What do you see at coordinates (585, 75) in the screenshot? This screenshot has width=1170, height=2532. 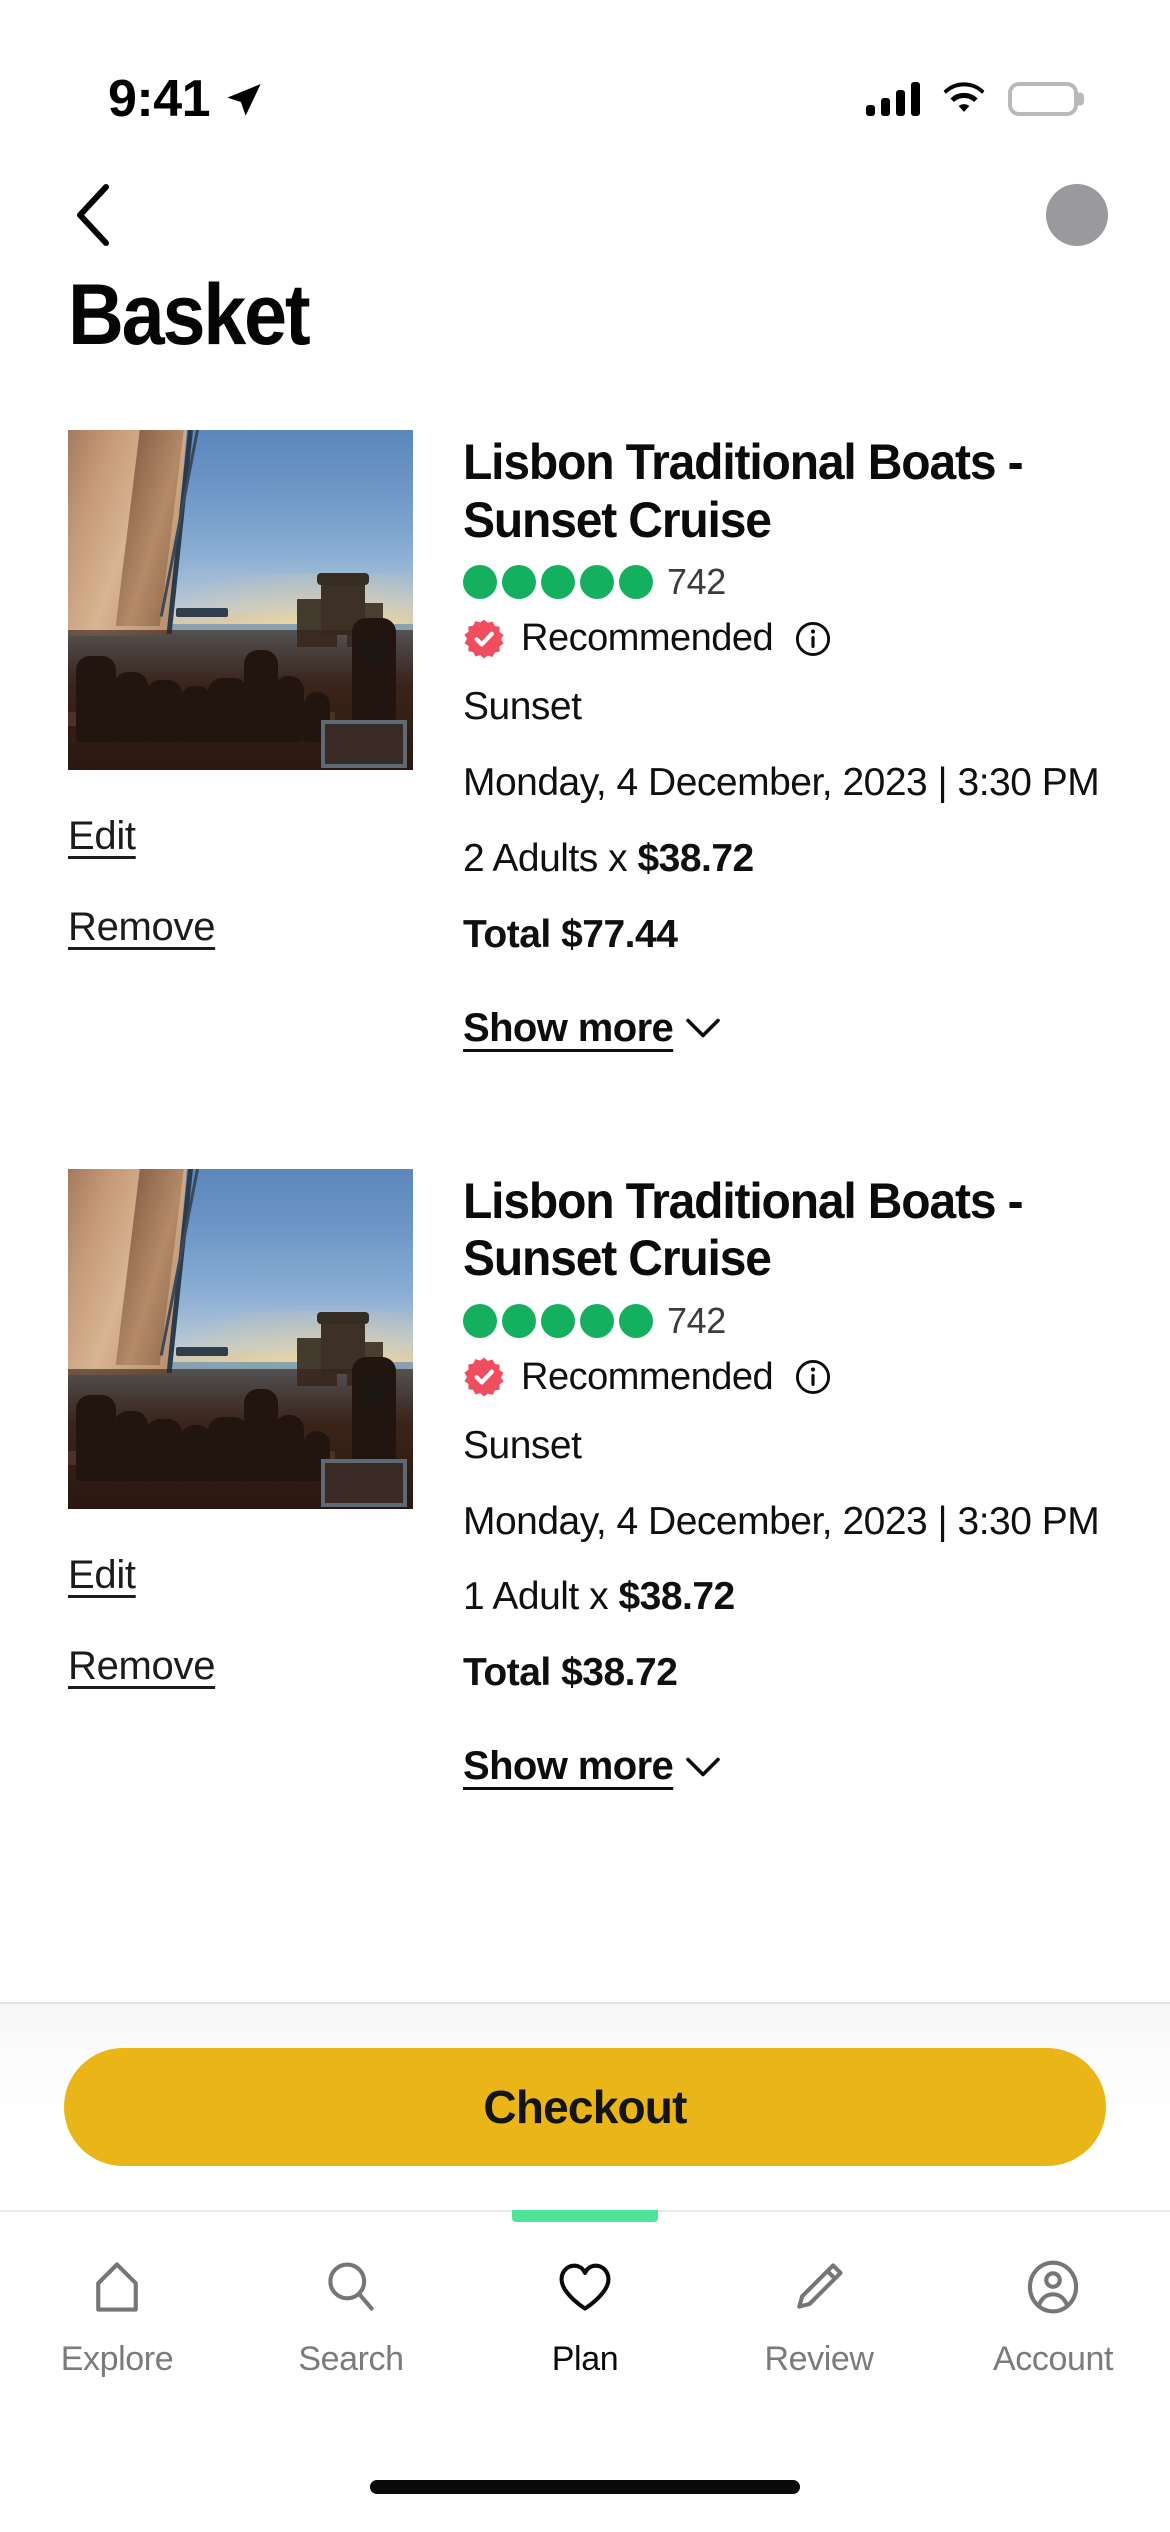 I see `status-bar: 9:41` at bounding box center [585, 75].